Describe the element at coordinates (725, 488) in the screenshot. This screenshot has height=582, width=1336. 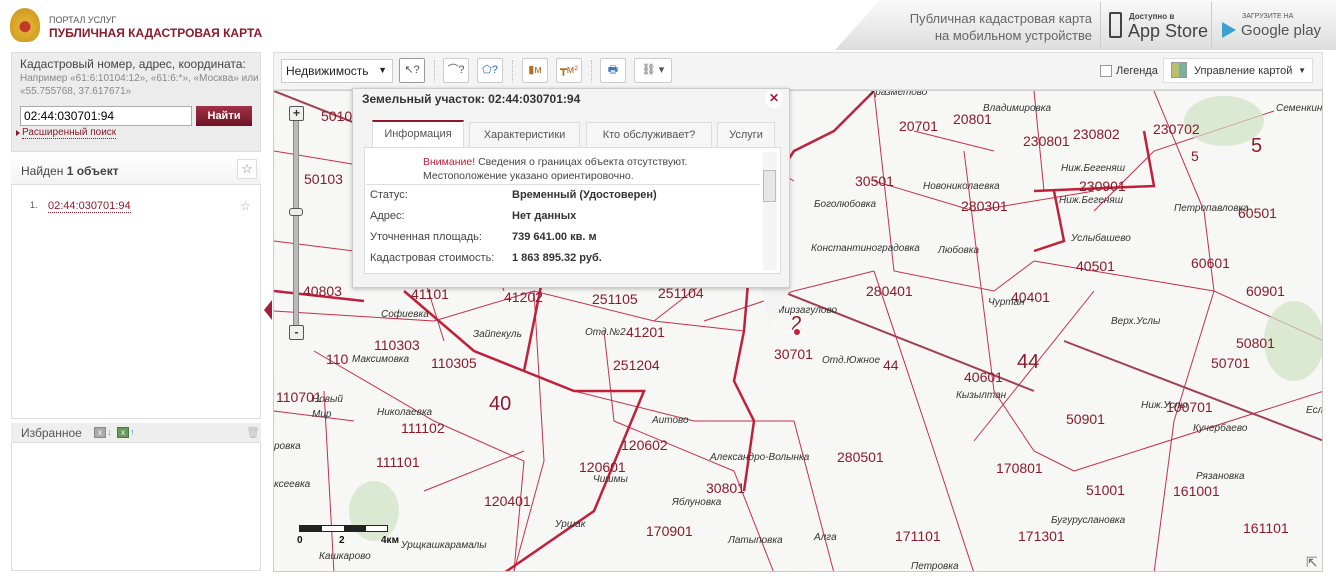
I see `parcel-number-label: 30801` at that location.